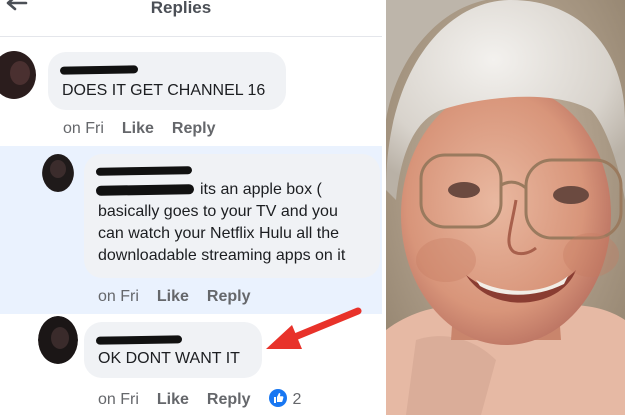 The image size is (625, 415). What do you see at coordinates (218, 233) in the screenshot?
I see `comment-text-line: can watch your Netflix Hulu all the` at bounding box center [218, 233].